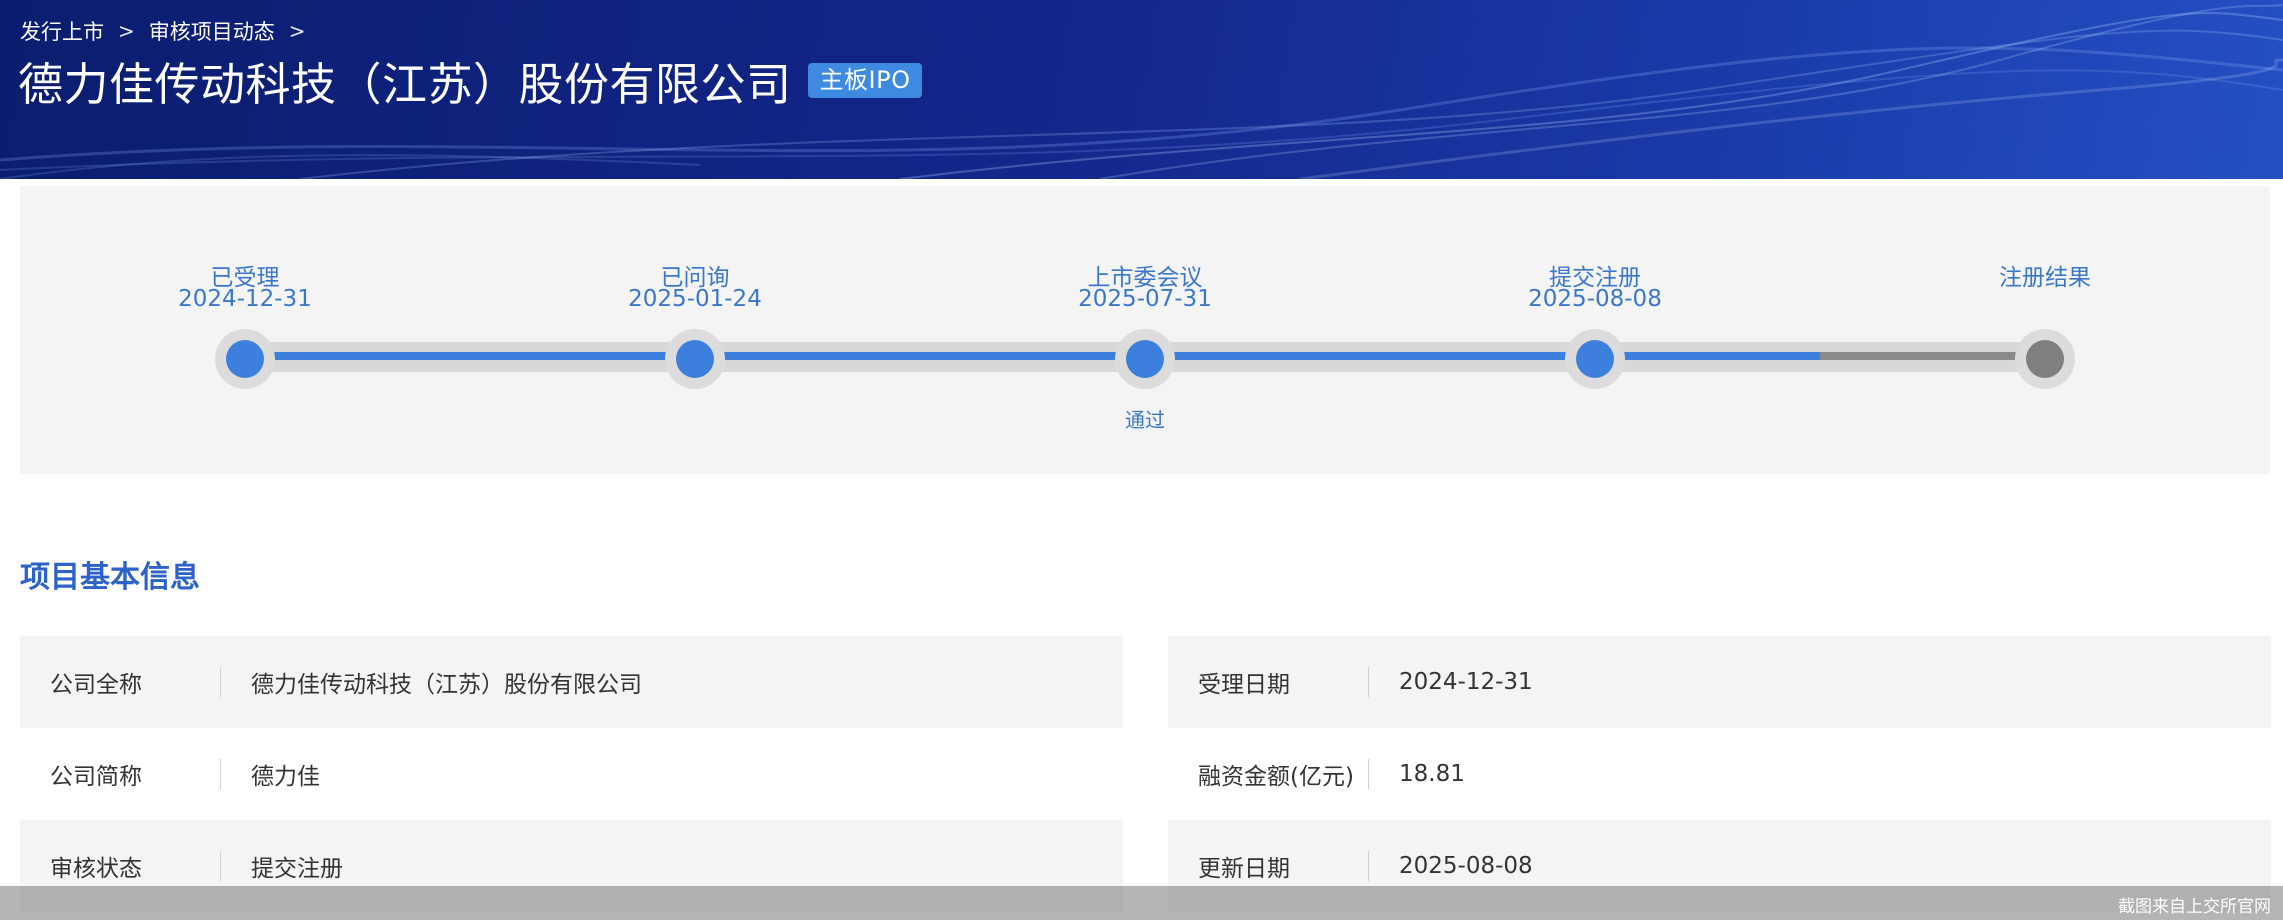 The height and width of the screenshot is (920, 2283). I want to click on timeline-remaining, so click(1932, 356).